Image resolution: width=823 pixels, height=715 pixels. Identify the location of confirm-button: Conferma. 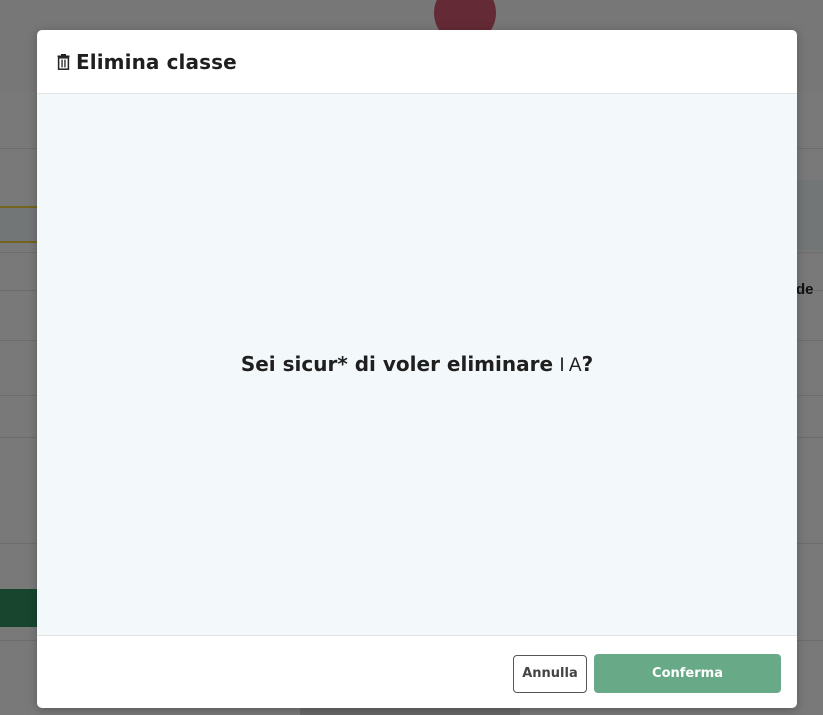
(687, 673).